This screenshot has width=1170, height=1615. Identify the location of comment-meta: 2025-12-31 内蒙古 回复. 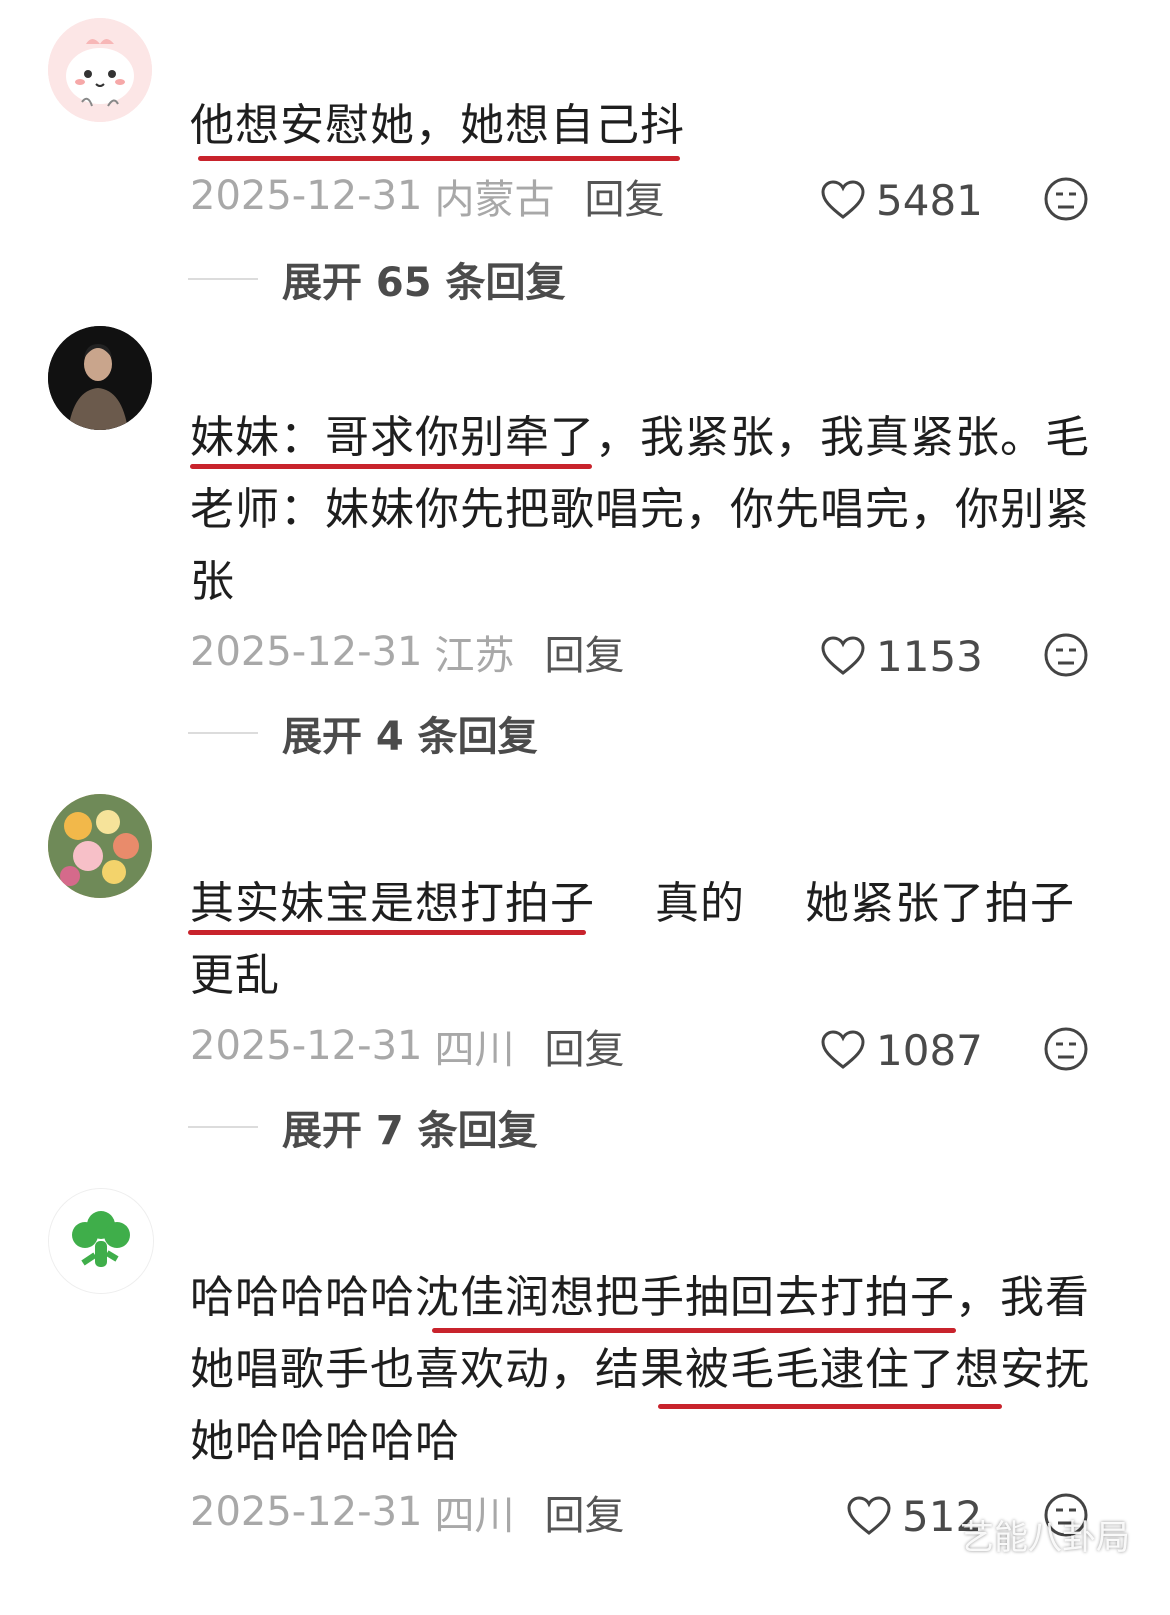
(427, 196).